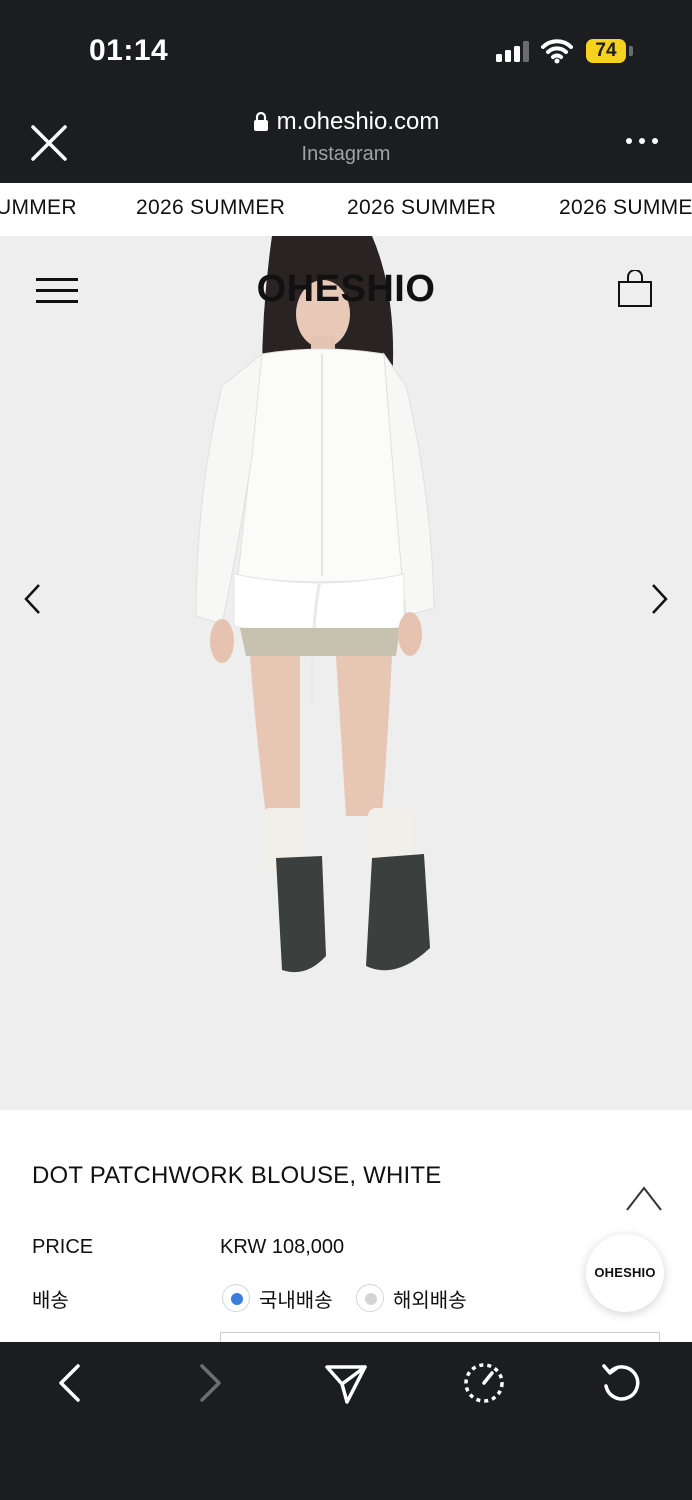  What do you see at coordinates (296, 1298) in the screenshot?
I see `domestic-shipping-label: 국내배송` at bounding box center [296, 1298].